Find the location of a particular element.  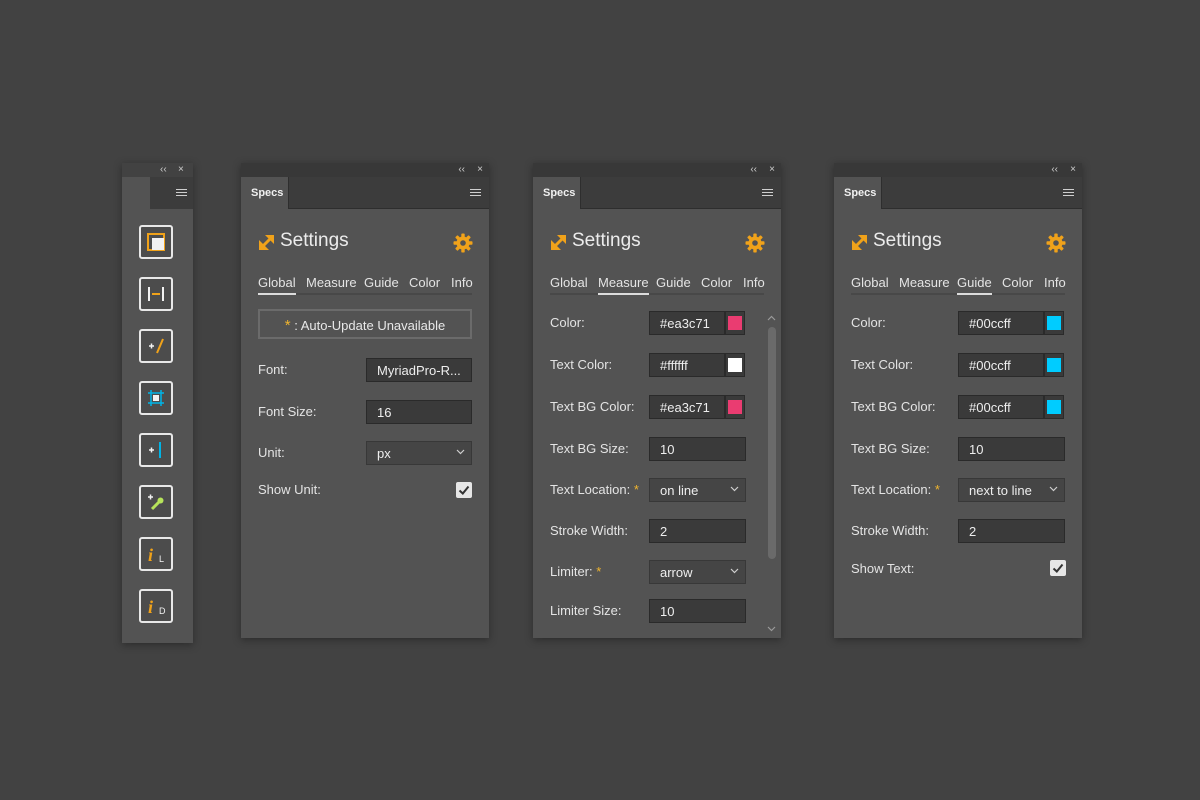

chevron-down-icon is located at coordinates (460, 451).